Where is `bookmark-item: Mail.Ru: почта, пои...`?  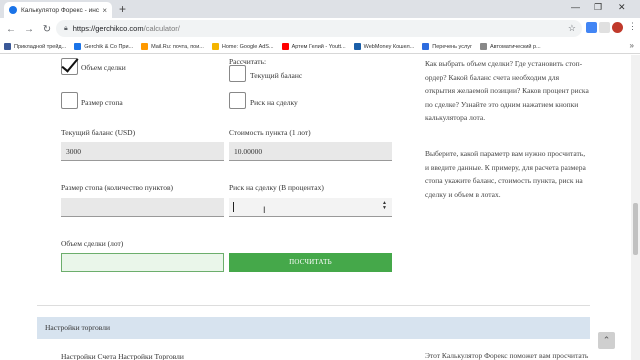
bookmark-item: Mail.Ru: почта, пои... is located at coordinates (172, 46).